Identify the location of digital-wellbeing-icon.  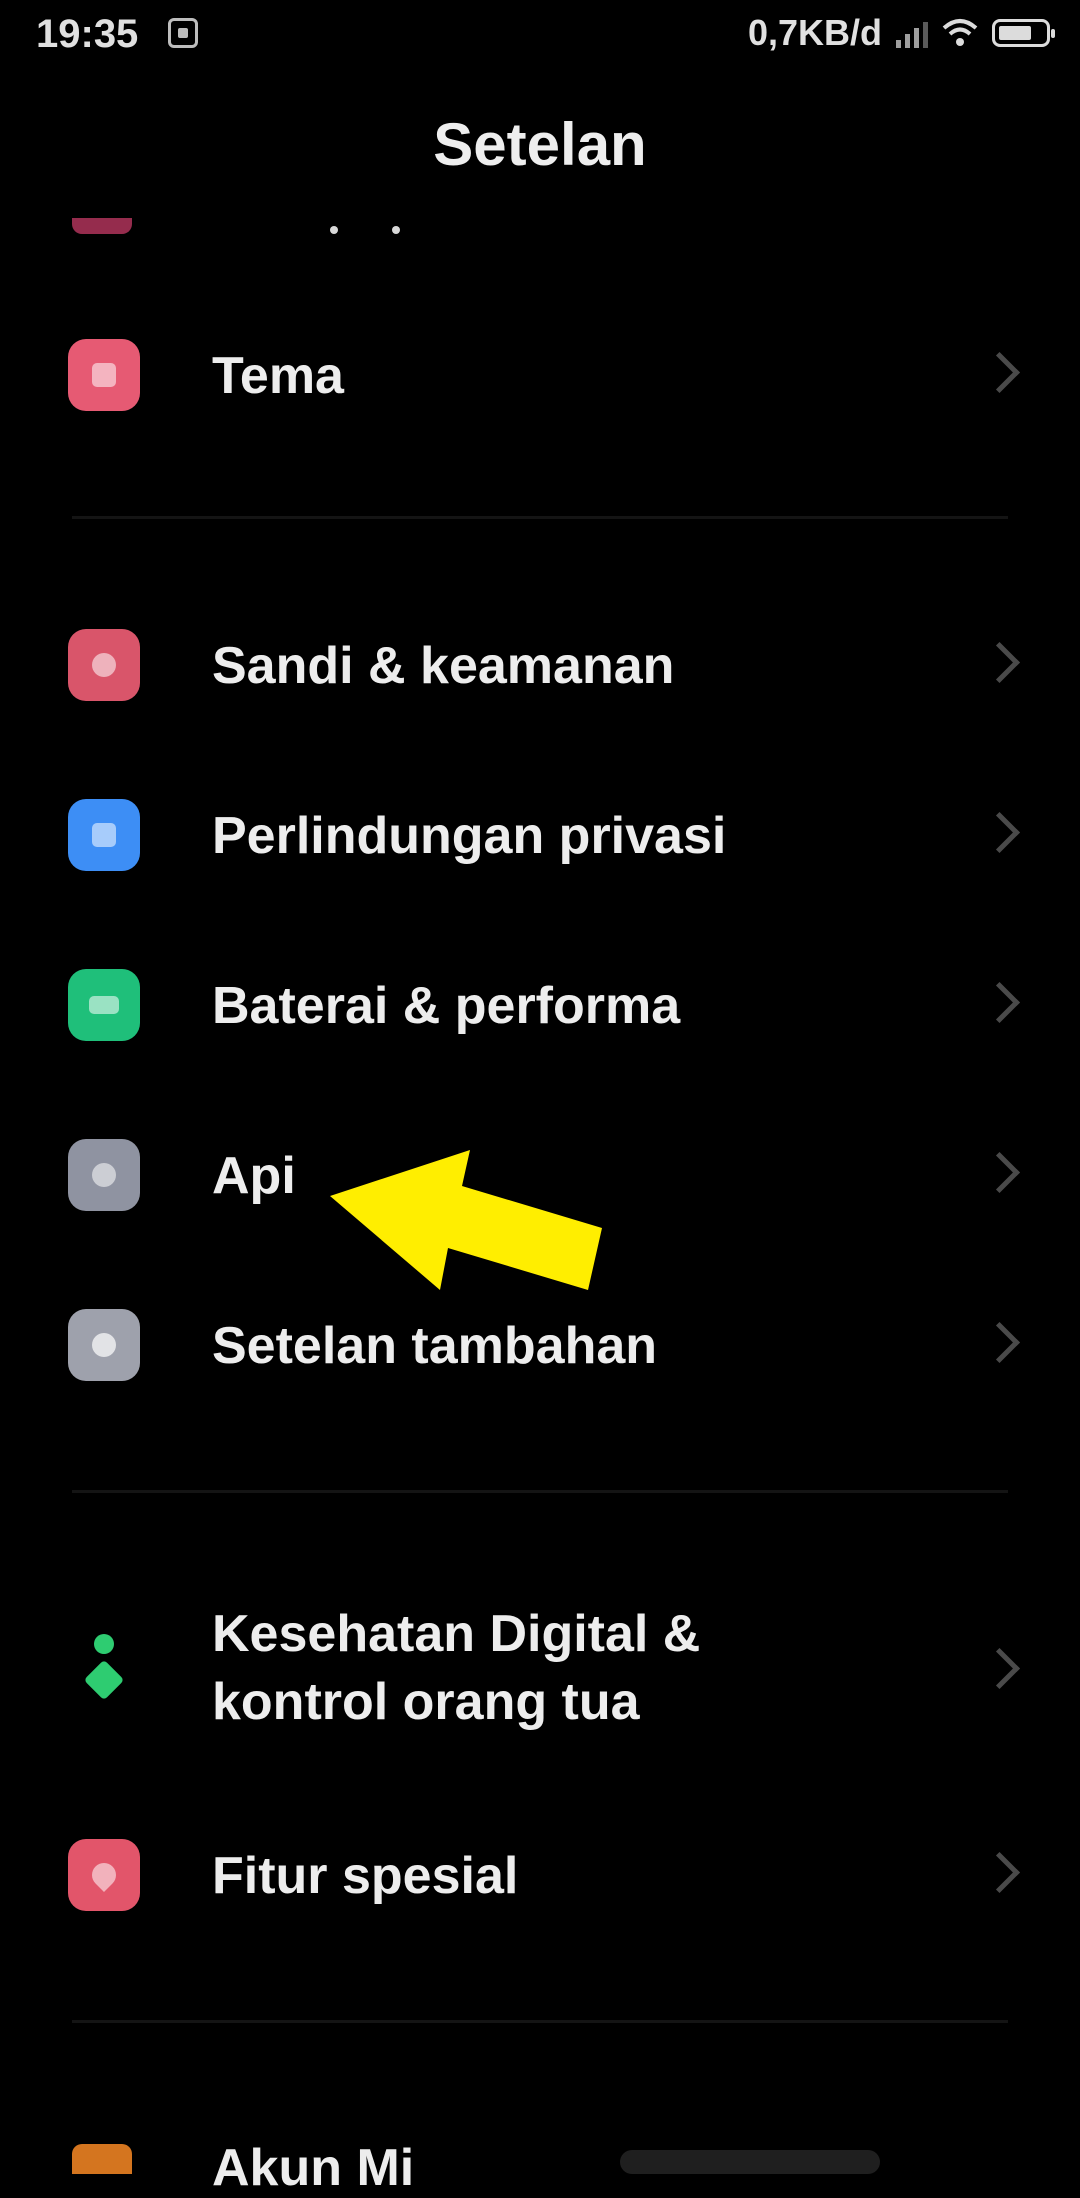
(104, 1670).